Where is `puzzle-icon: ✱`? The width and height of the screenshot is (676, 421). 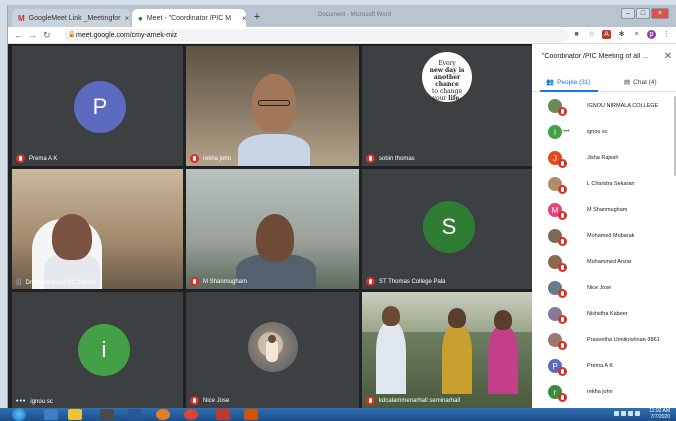 puzzle-icon: ✱ is located at coordinates (621, 34).